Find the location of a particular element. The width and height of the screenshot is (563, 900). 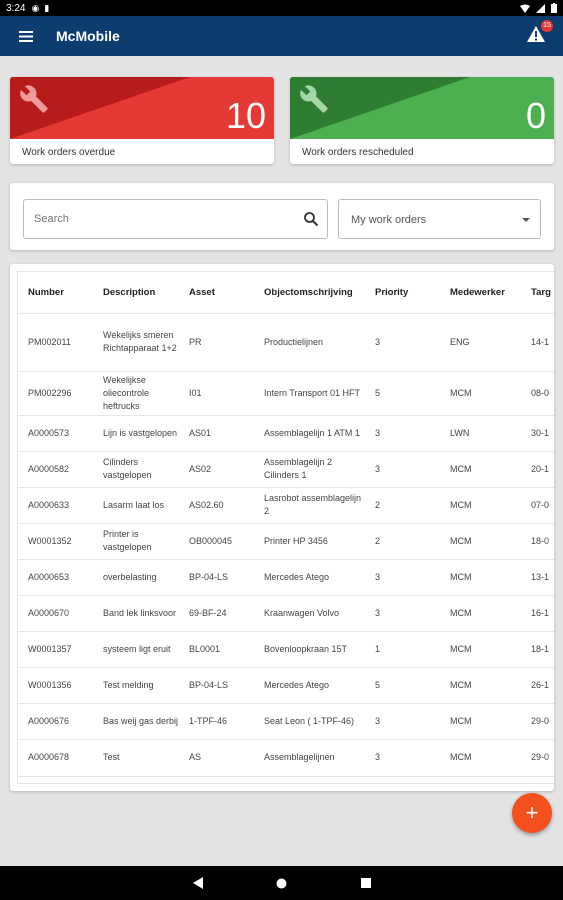

add-icon: + is located at coordinates (532, 812).